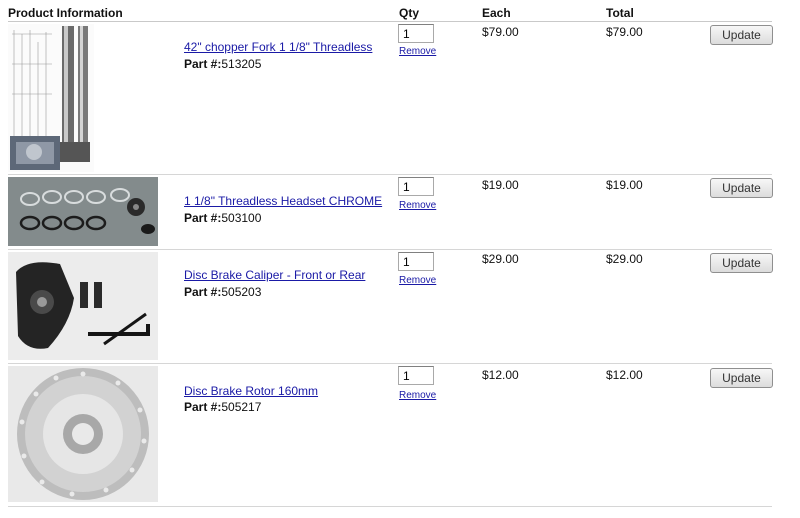  I want to click on part-number: Part #:505203, so click(222, 292).